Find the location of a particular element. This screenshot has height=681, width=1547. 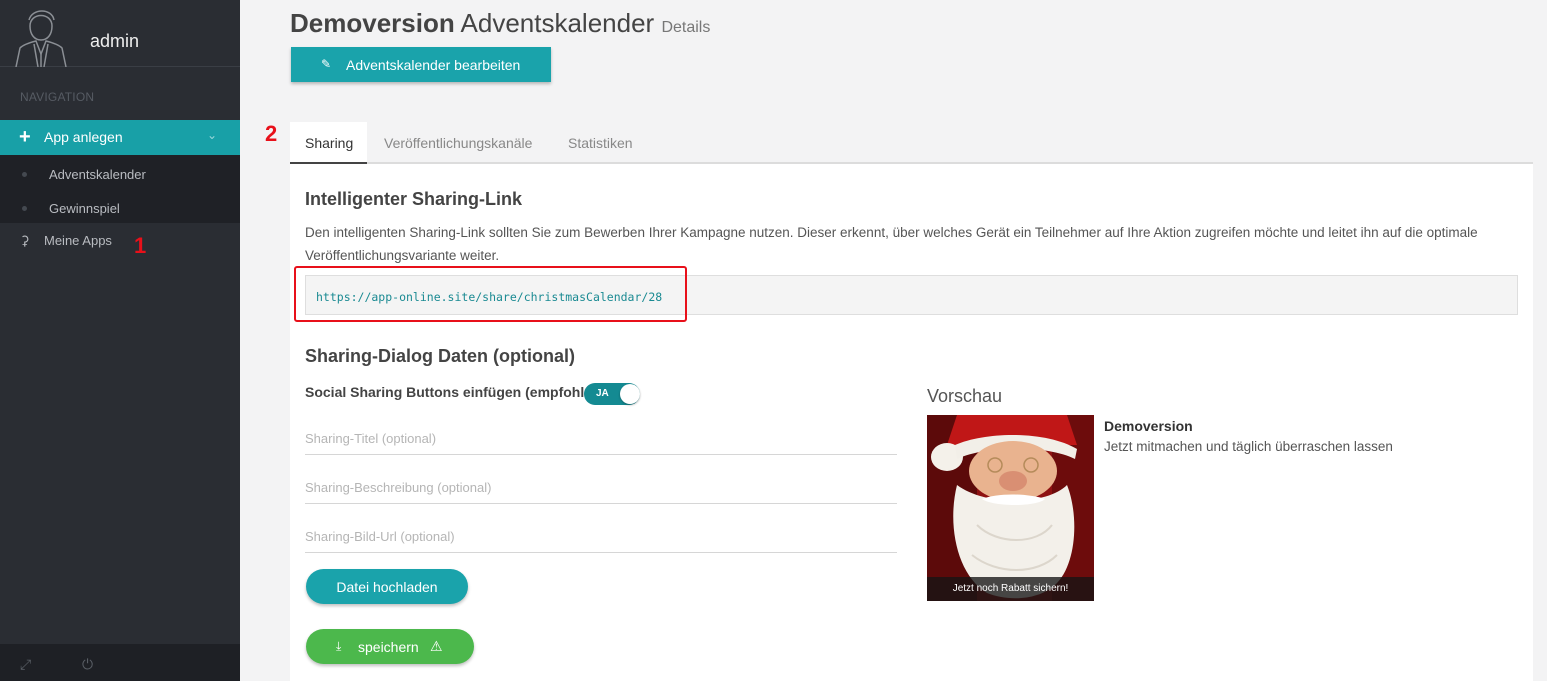

preview-image-caption: Jetzt noch Rabatt sichern! is located at coordinates (1010, 589).